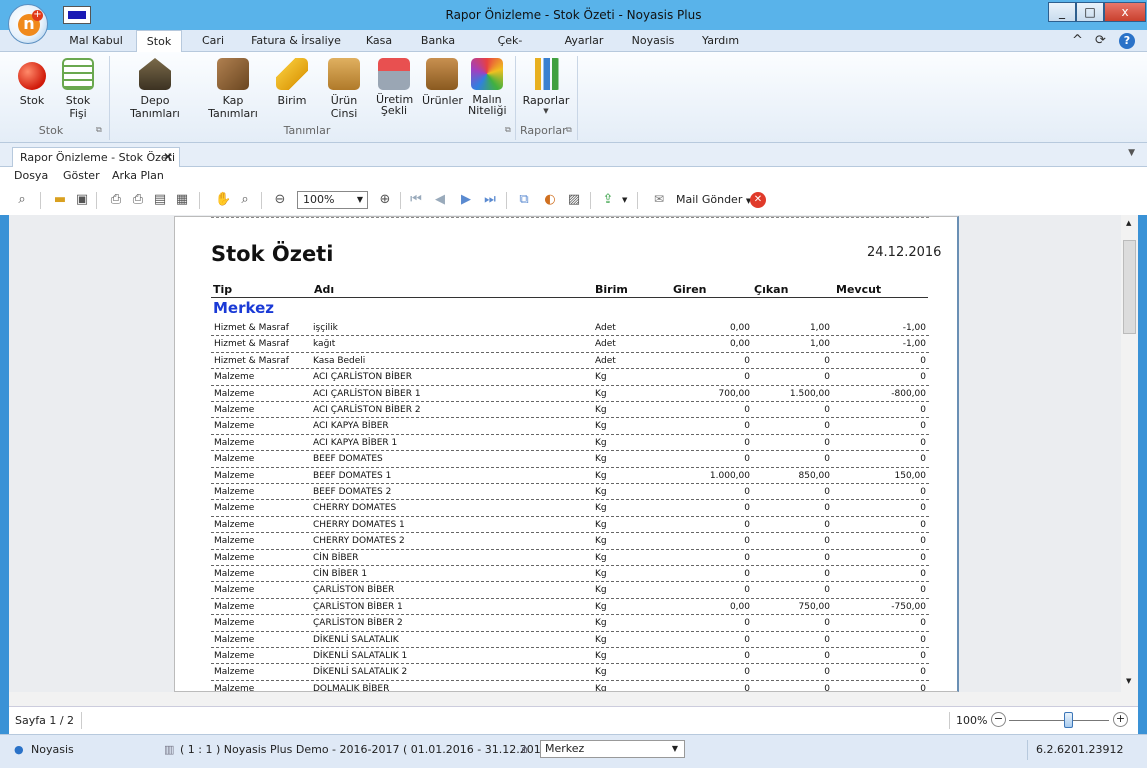 This screenshot has width=1147, height=768. I want to click on page-color-icon: ◐, so click(550, 200).